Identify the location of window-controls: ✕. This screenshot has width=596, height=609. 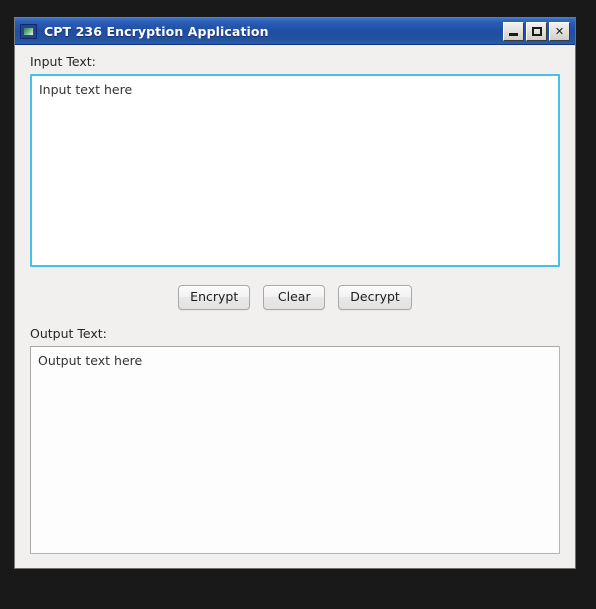
(536, 31).